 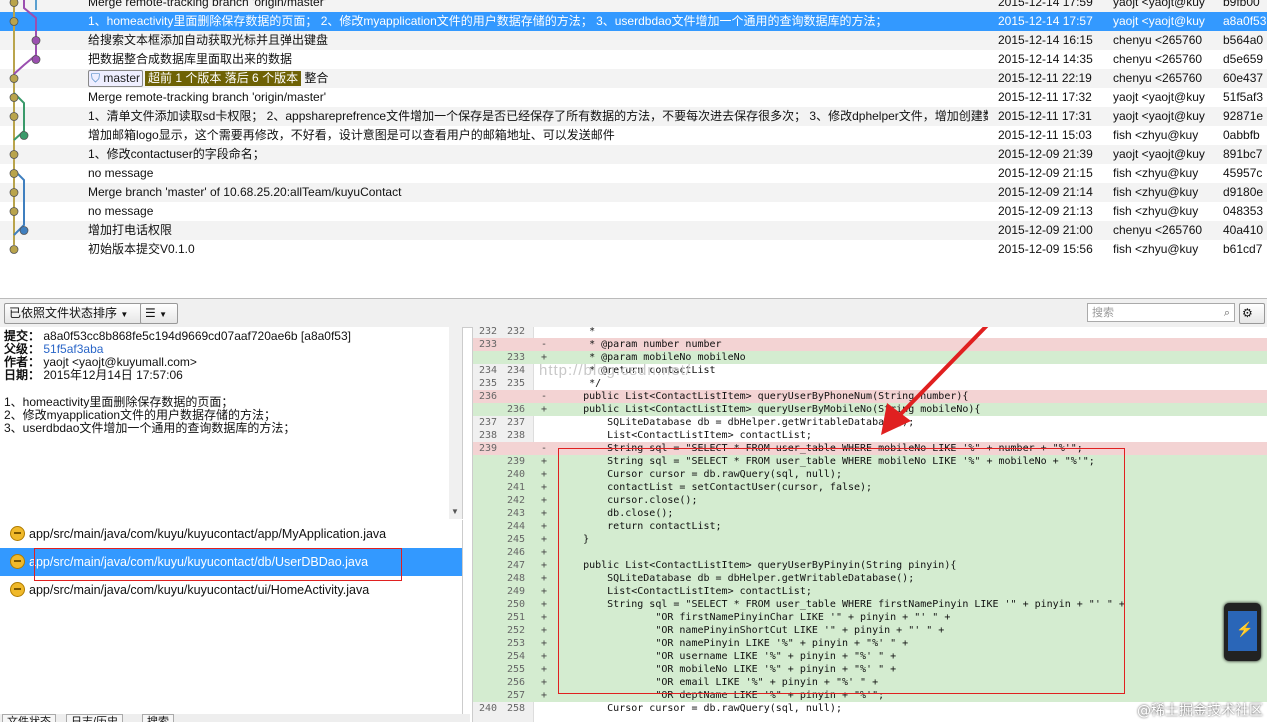 What do you see at coordinates (487, 422) in the screenshot?
I see `old-line-number: 237` at bounding box center [487, 422].